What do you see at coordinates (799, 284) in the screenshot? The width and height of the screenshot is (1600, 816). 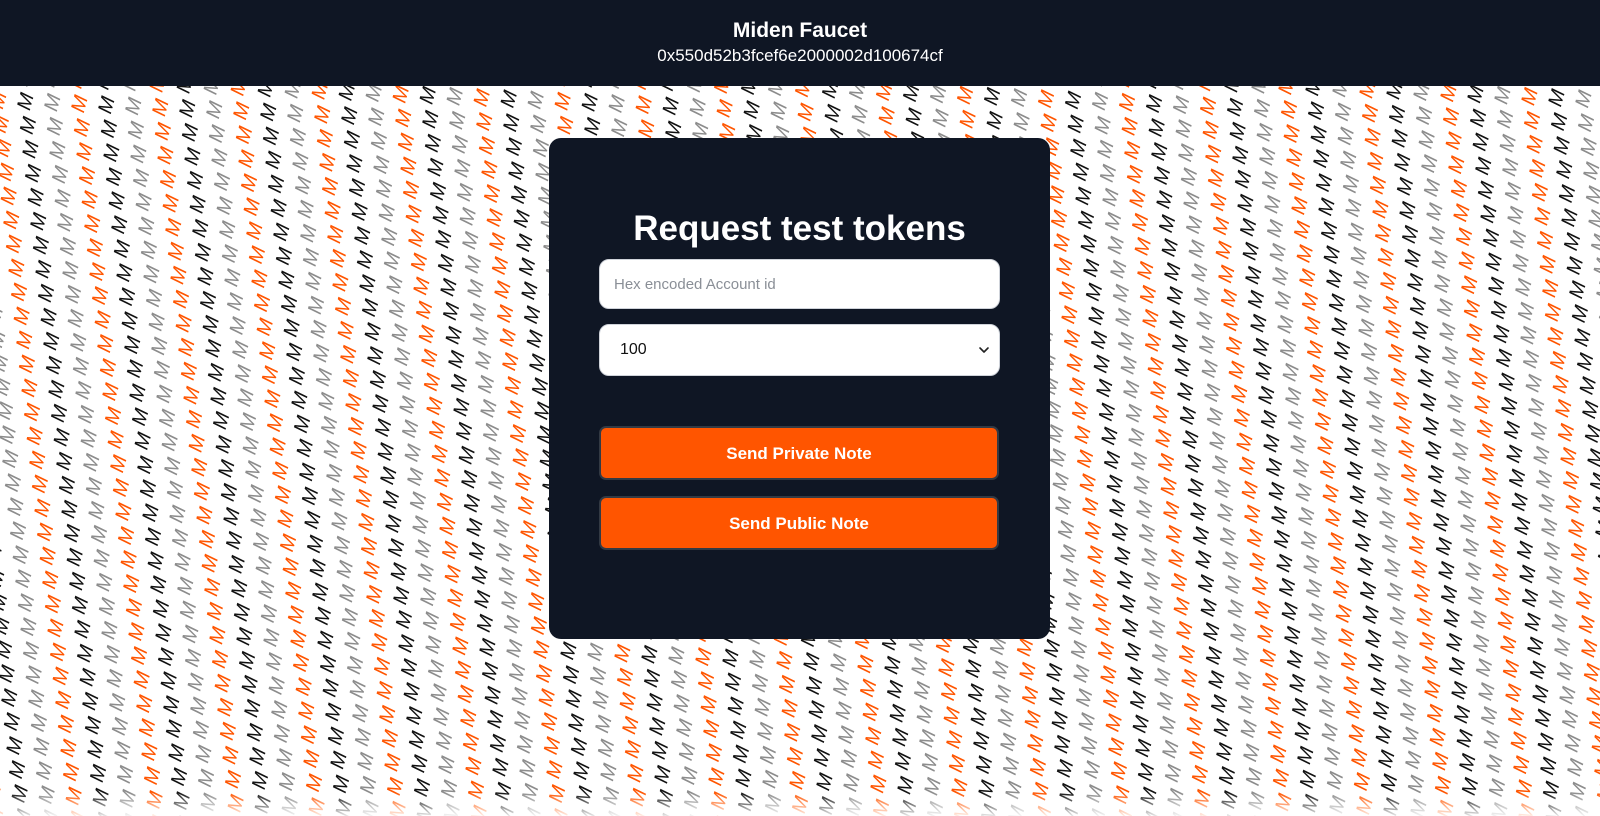 I see `account-id-input` at bounding box center [799, 284].